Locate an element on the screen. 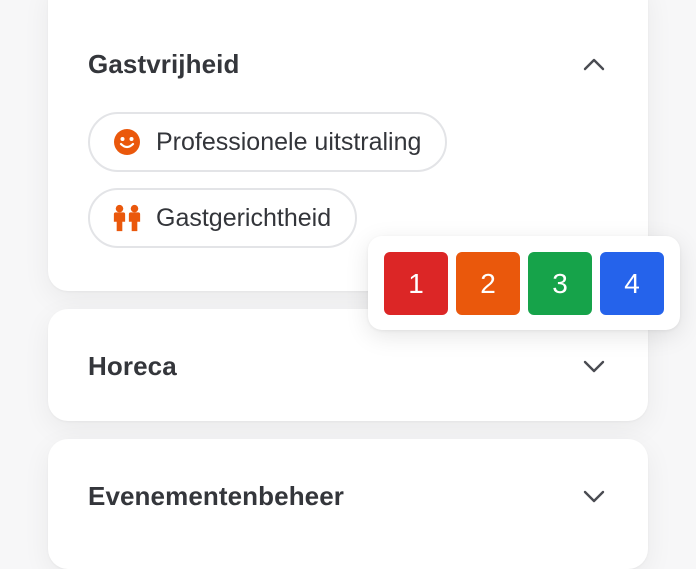  accordion-header-evenementenbeheer: Evenementenbeheer is located at coordinates (348, 496).